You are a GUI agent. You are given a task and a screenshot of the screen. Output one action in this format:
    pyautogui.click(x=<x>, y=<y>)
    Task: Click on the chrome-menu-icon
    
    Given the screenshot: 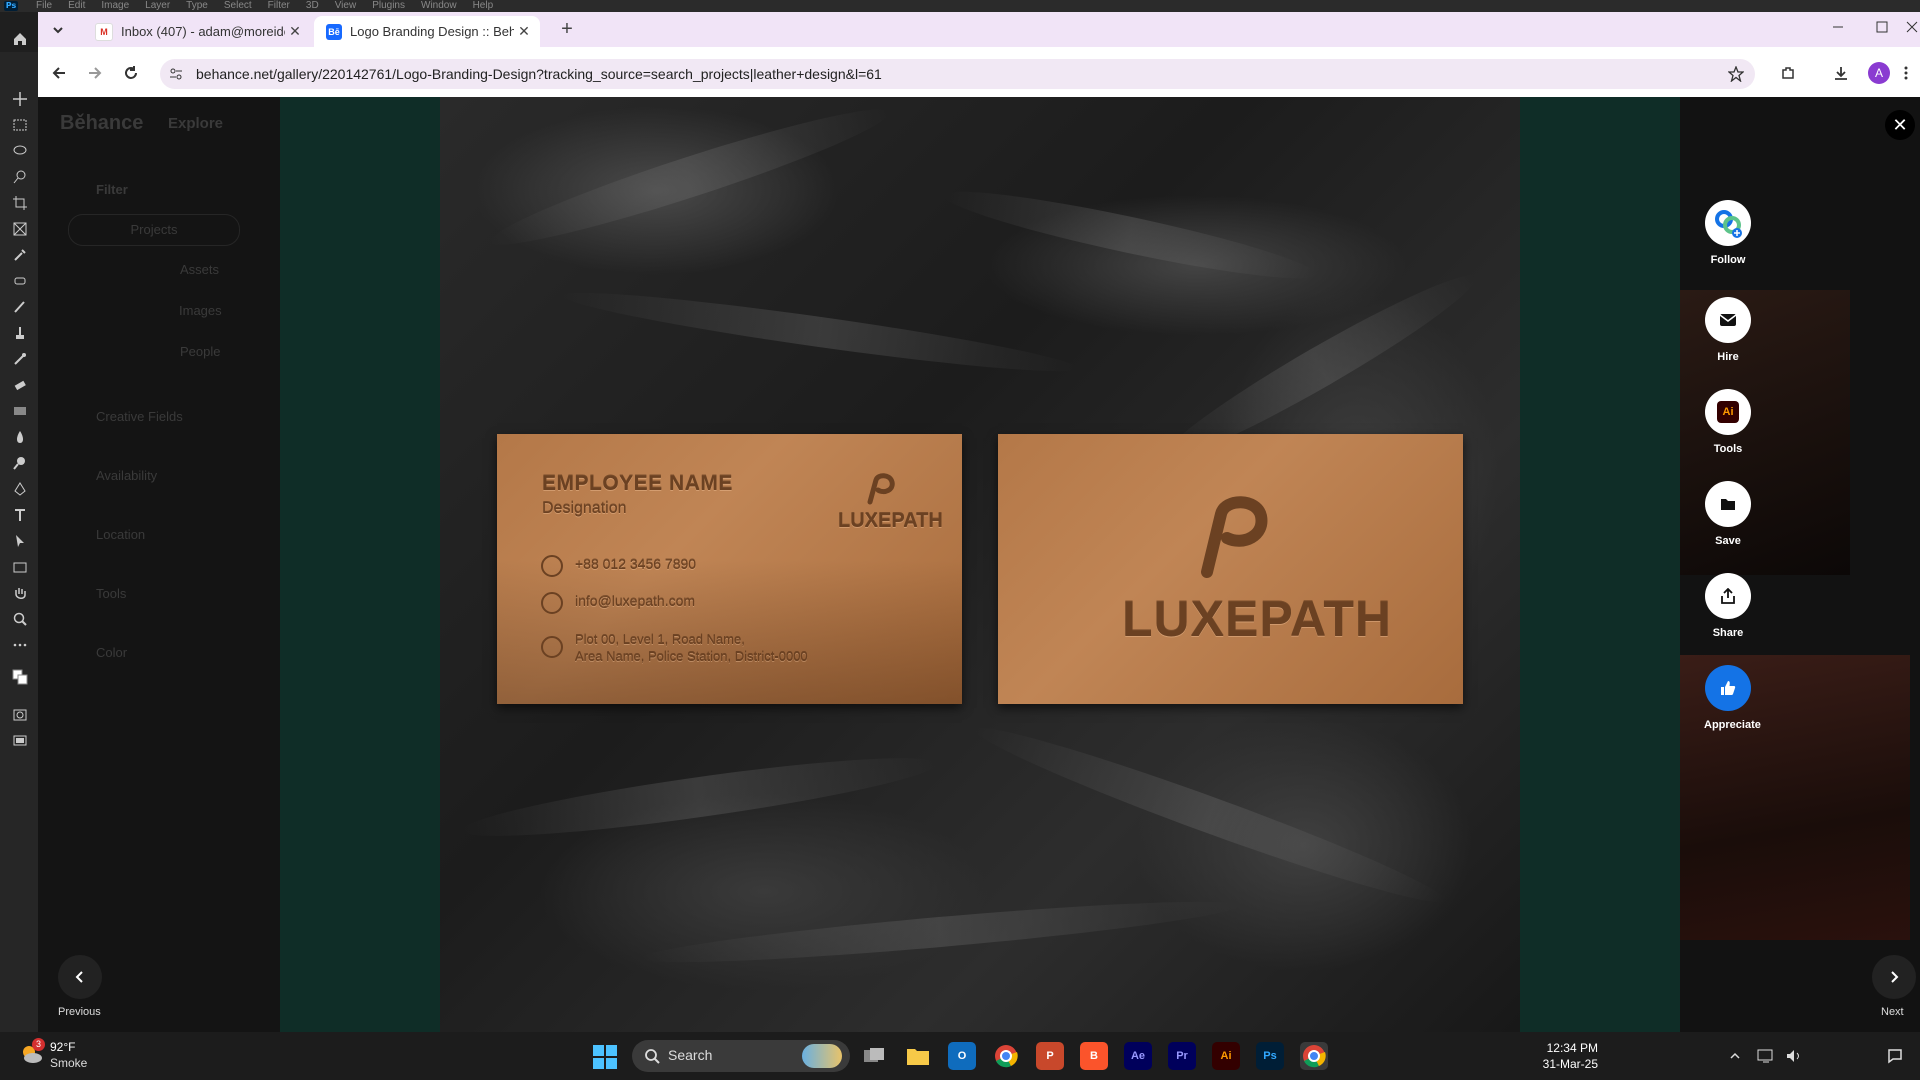 What is the action you would take?
    pyautogui.click(x=1906, y=73)
    